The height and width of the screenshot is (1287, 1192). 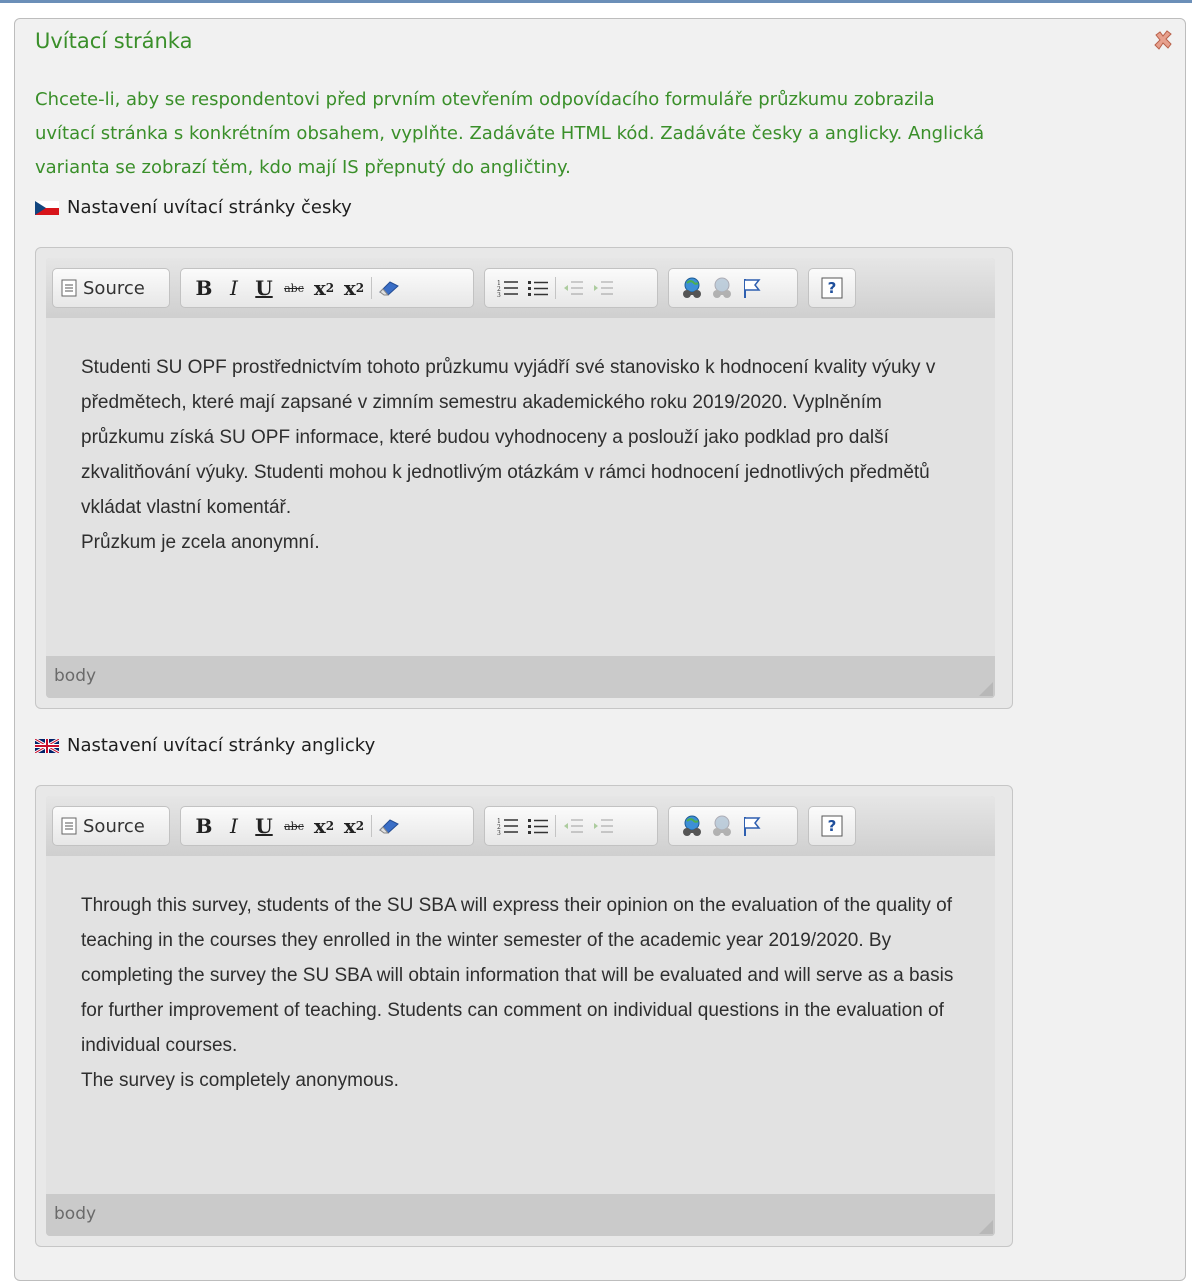 I want to click on czech-section-label-text: Nastavení uvítací stránky česky, so click(x=209, y=207).